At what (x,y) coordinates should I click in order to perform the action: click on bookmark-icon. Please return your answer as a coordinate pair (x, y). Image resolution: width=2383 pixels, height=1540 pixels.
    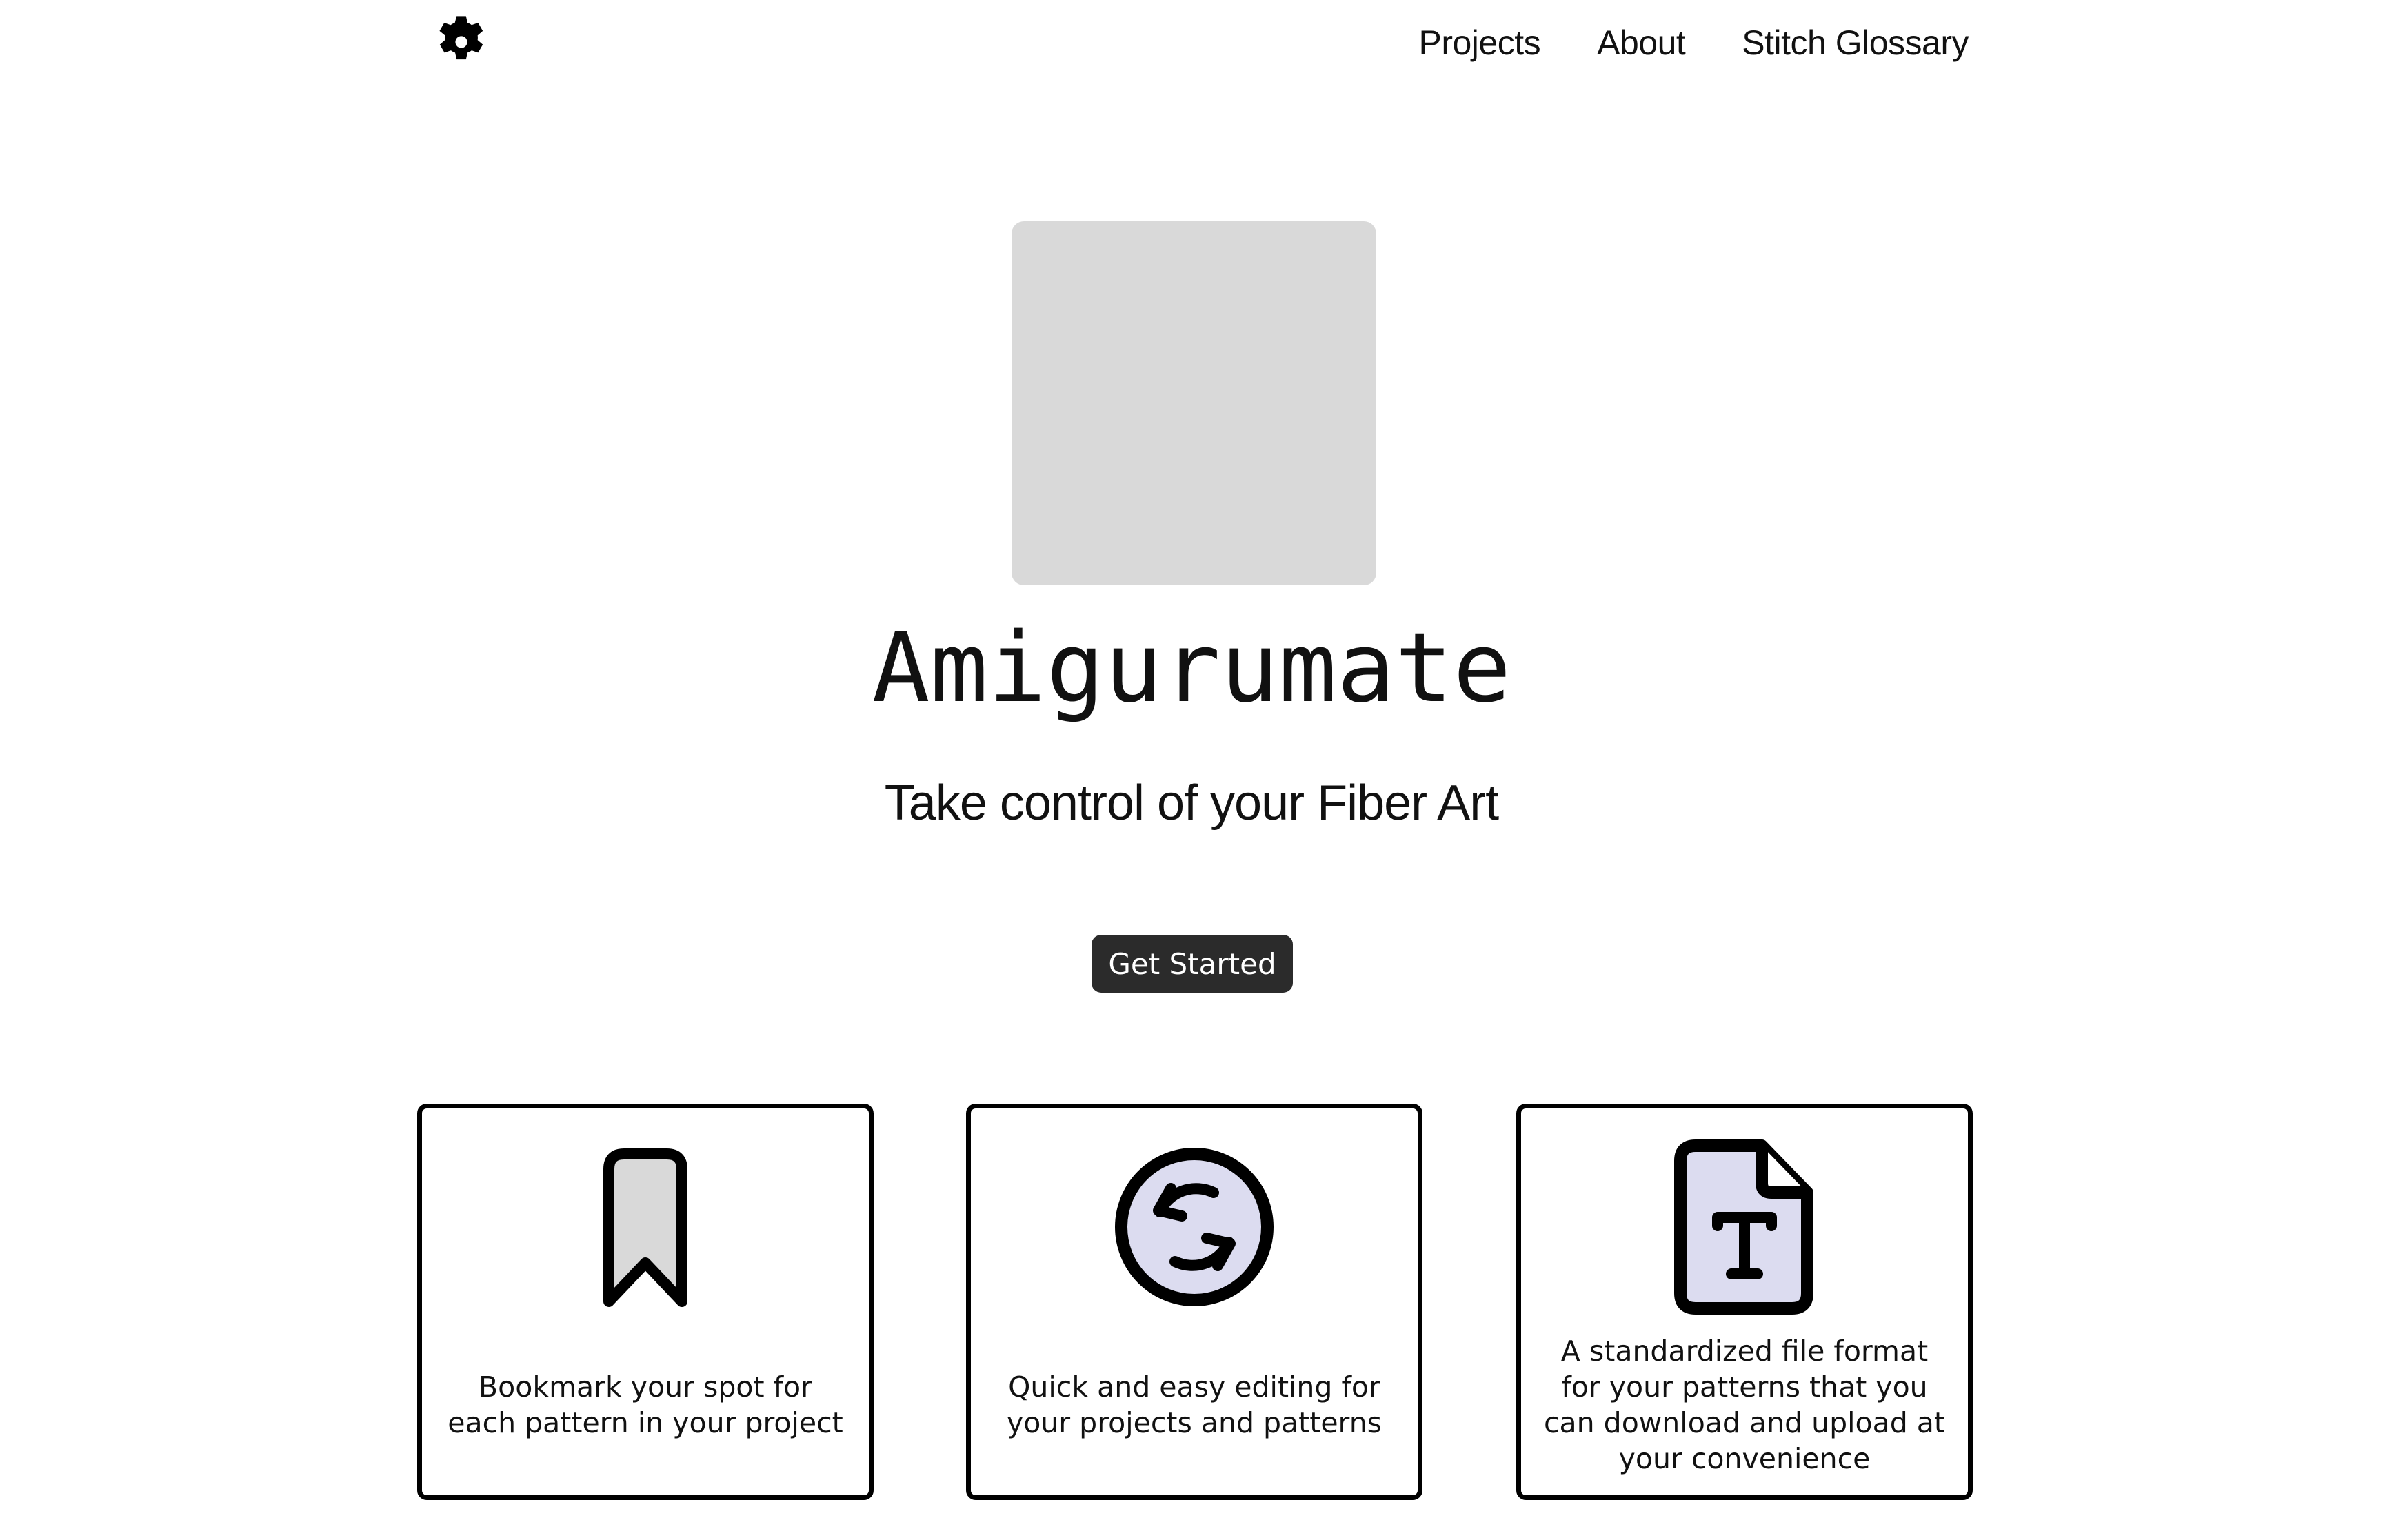
    Looking at the image, I should click on (645, 1228).